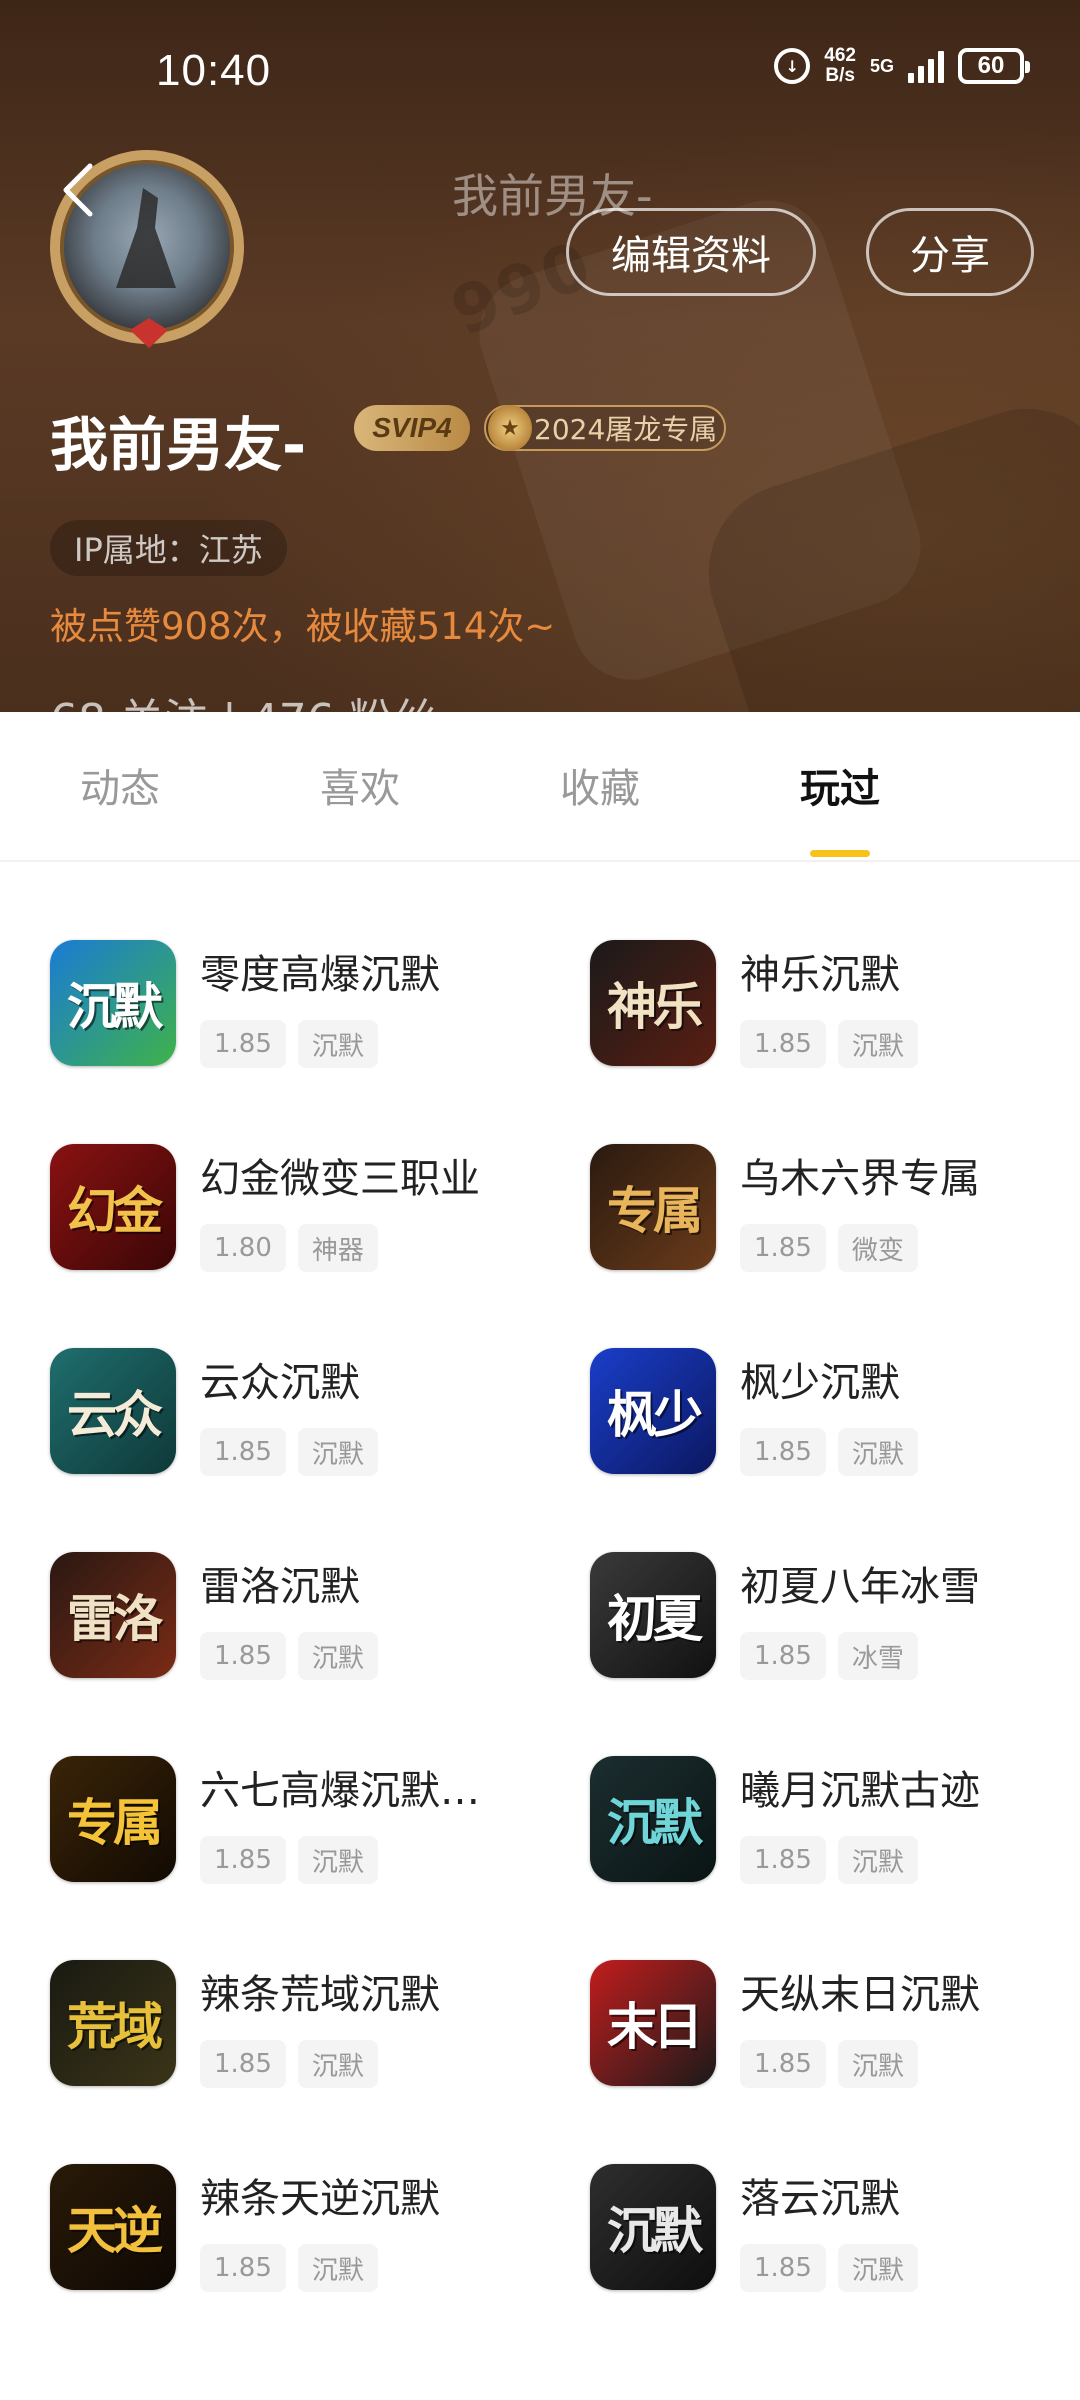 Image resolution: width=1080 pixels, height=2400 pixels. Describe the element at coordinates (289, 1248) in the screenshot. I see `game-tags: 1.80 神器` at that location.